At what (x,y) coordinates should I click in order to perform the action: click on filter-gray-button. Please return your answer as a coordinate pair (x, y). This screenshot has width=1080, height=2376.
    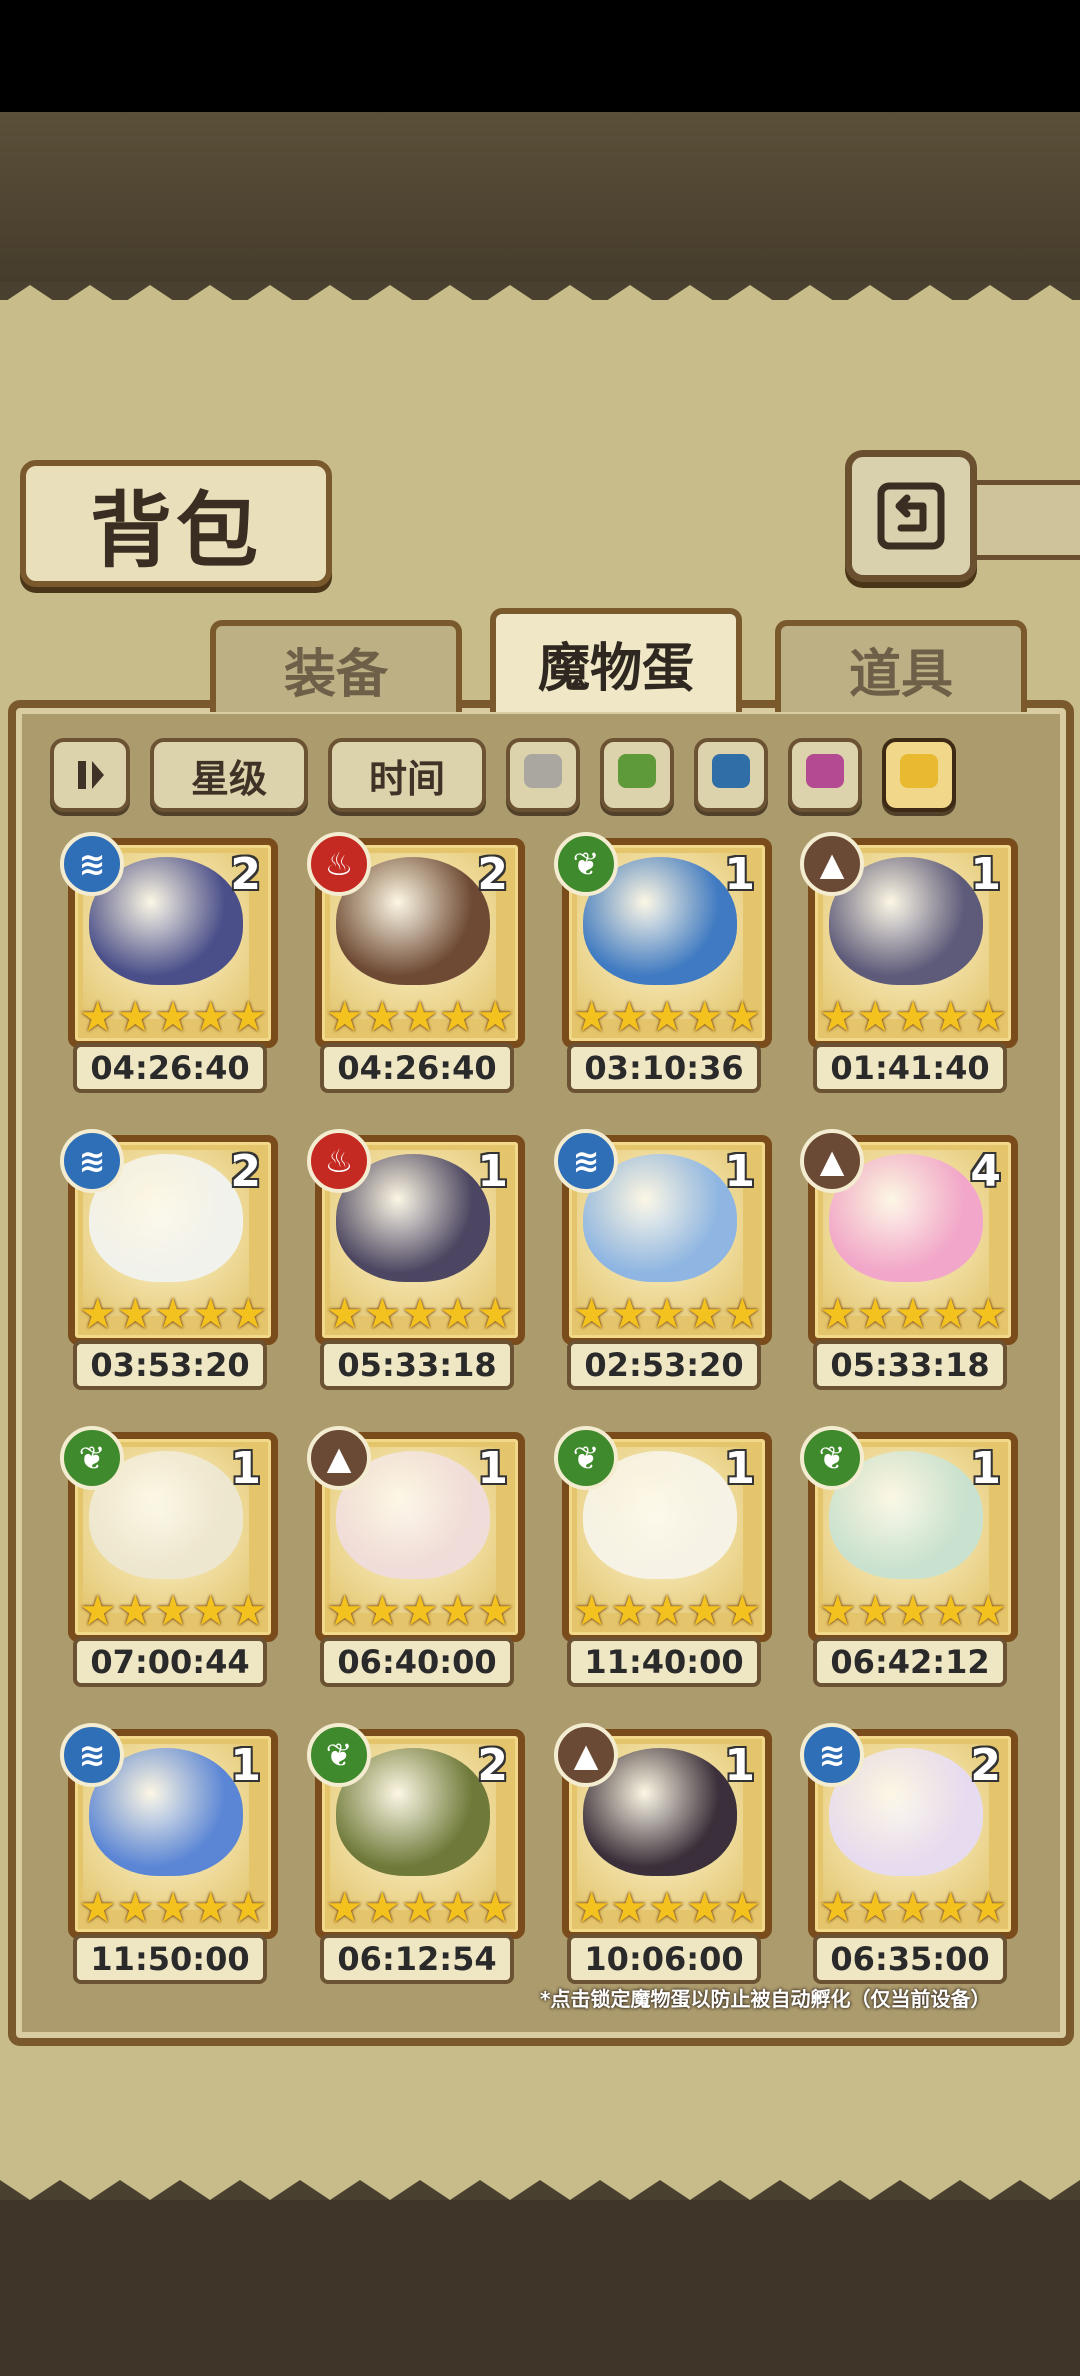
    Looking at the image, I should click on (543, 775).